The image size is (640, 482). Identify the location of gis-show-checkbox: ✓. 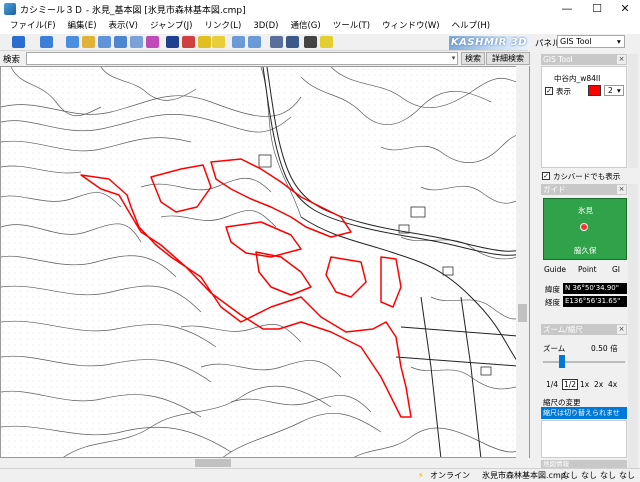
(549, 91).